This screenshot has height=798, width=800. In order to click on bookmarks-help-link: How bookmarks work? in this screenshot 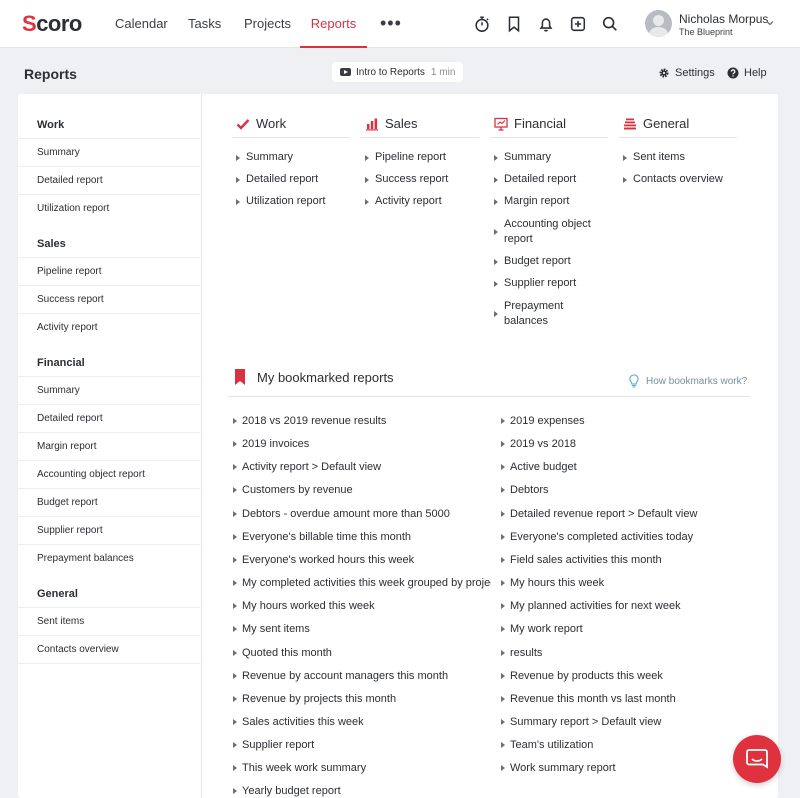, I will do `click(687, 381)`.